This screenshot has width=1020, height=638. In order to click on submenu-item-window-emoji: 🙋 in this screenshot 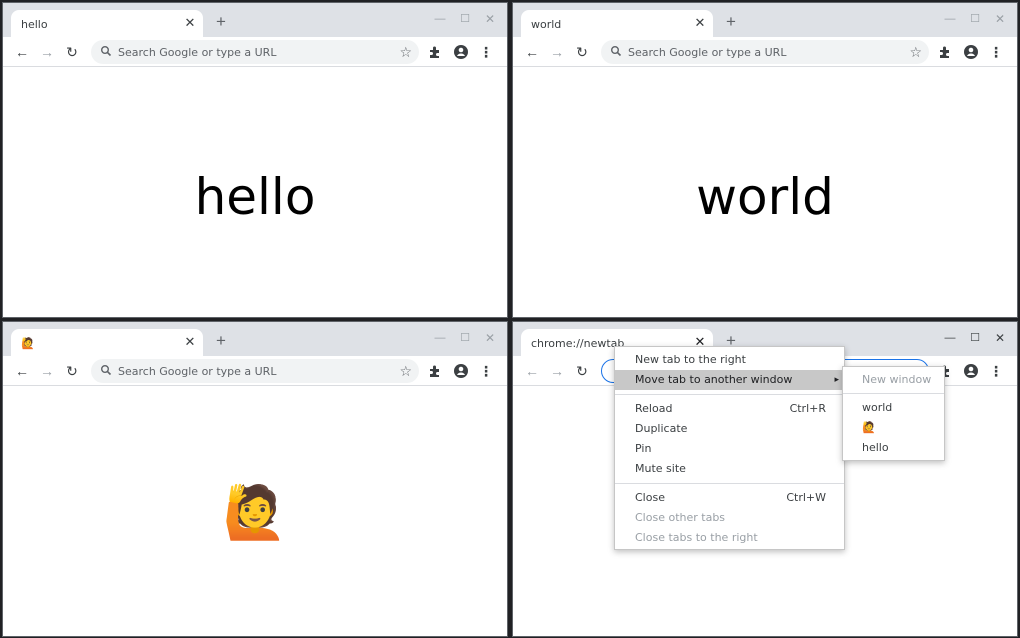, I will do `click(893, 428)`.